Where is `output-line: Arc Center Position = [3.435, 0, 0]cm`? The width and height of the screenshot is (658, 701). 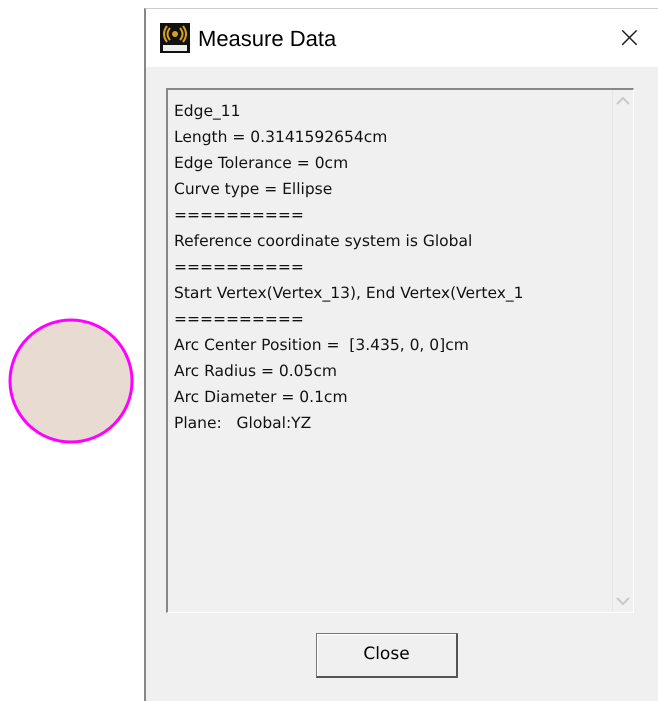
output-line: Arc Center Position = [3.435, 0, 0]cm is located at coordinates (322, 345).